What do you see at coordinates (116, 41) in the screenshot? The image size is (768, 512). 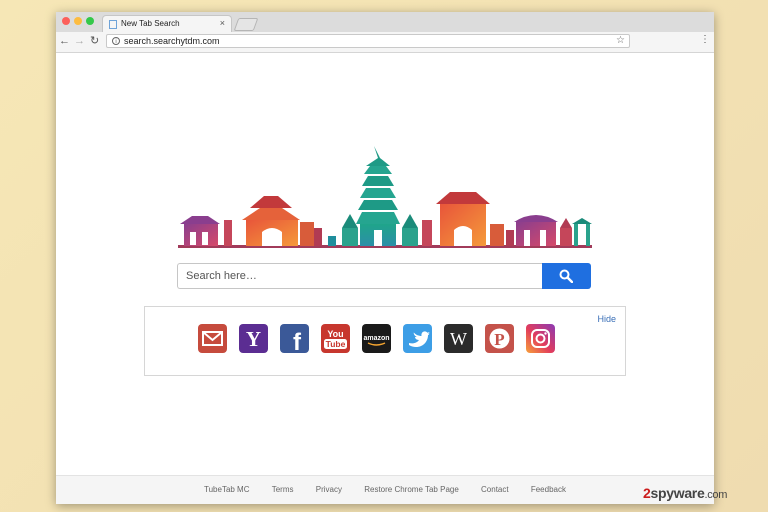 I see `site-info-icon: i` at bounding box center [116, 41].